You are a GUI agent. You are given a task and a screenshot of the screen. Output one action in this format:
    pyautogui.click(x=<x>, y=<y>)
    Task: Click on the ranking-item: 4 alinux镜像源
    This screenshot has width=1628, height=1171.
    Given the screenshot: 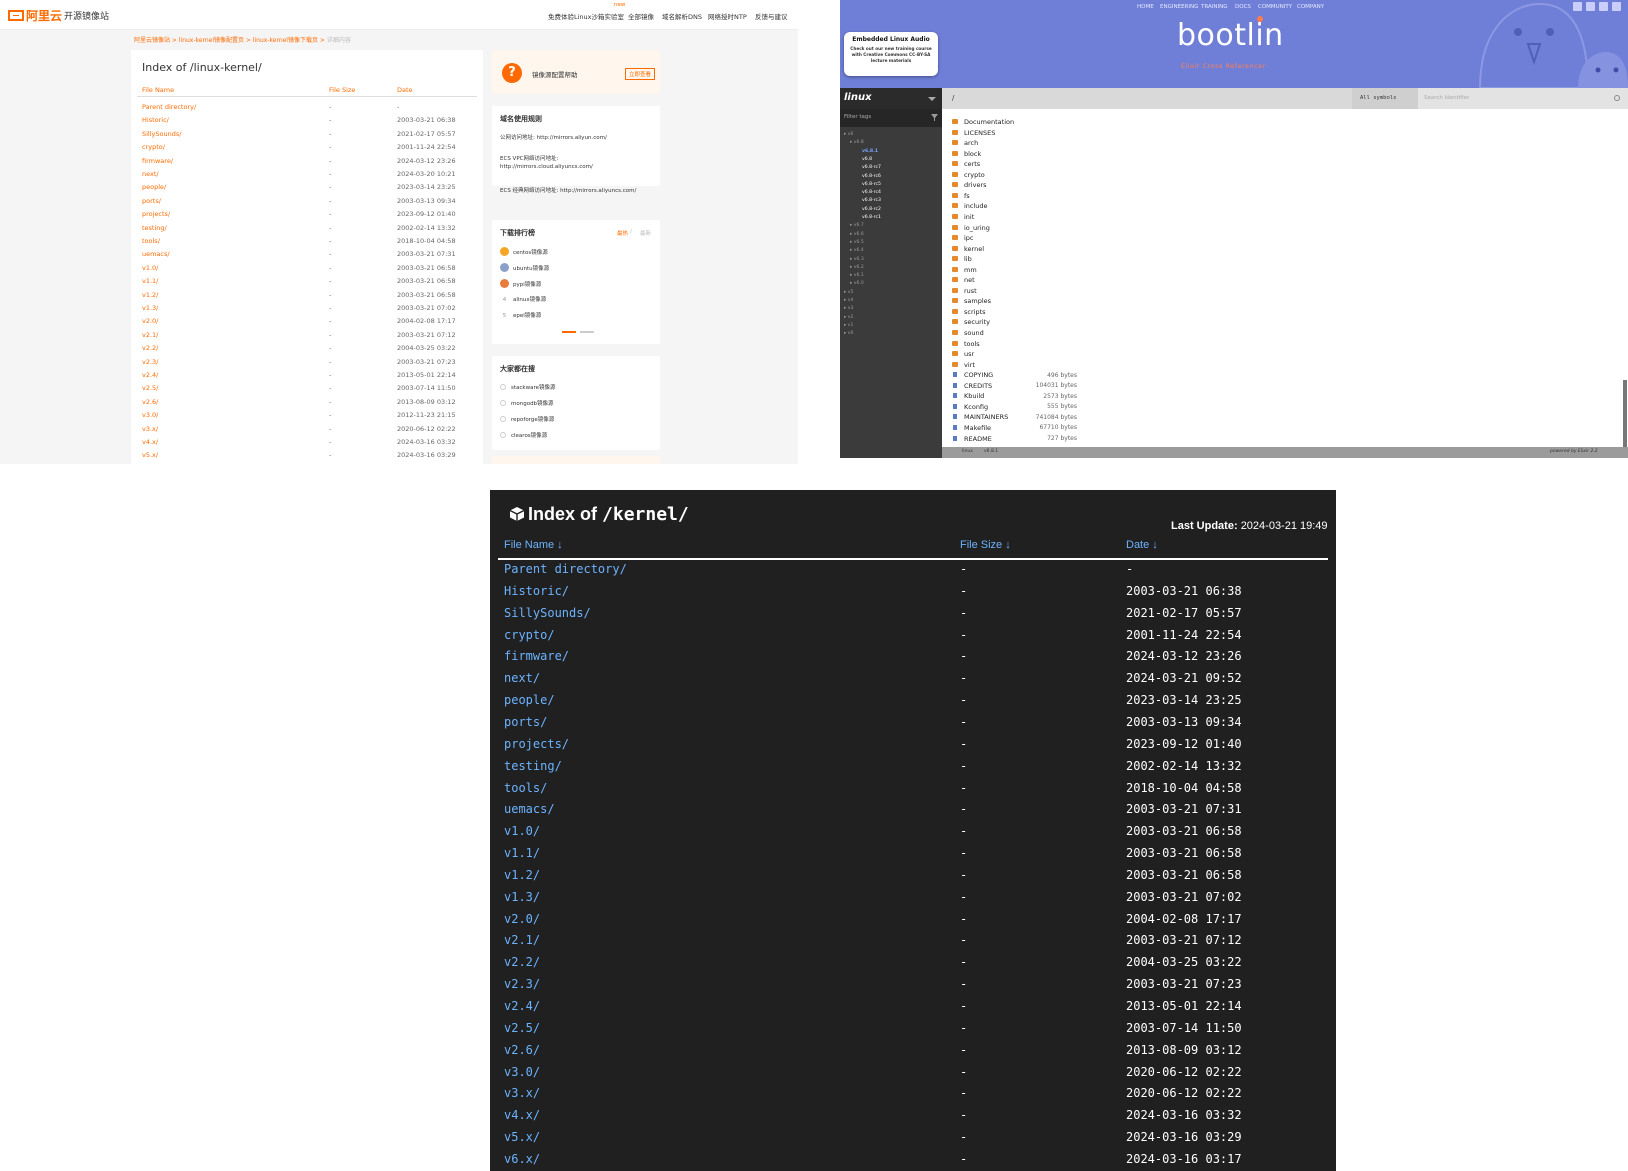 What is the action you would take?
    pyautogui.click(x=523, y=299)
    